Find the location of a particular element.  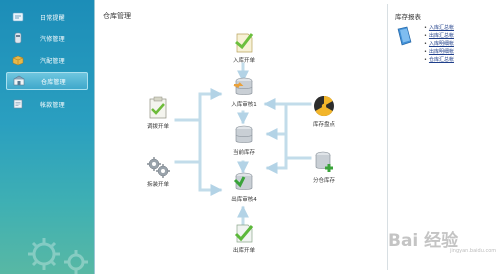

car-icon is located at coordinates (18, 38).